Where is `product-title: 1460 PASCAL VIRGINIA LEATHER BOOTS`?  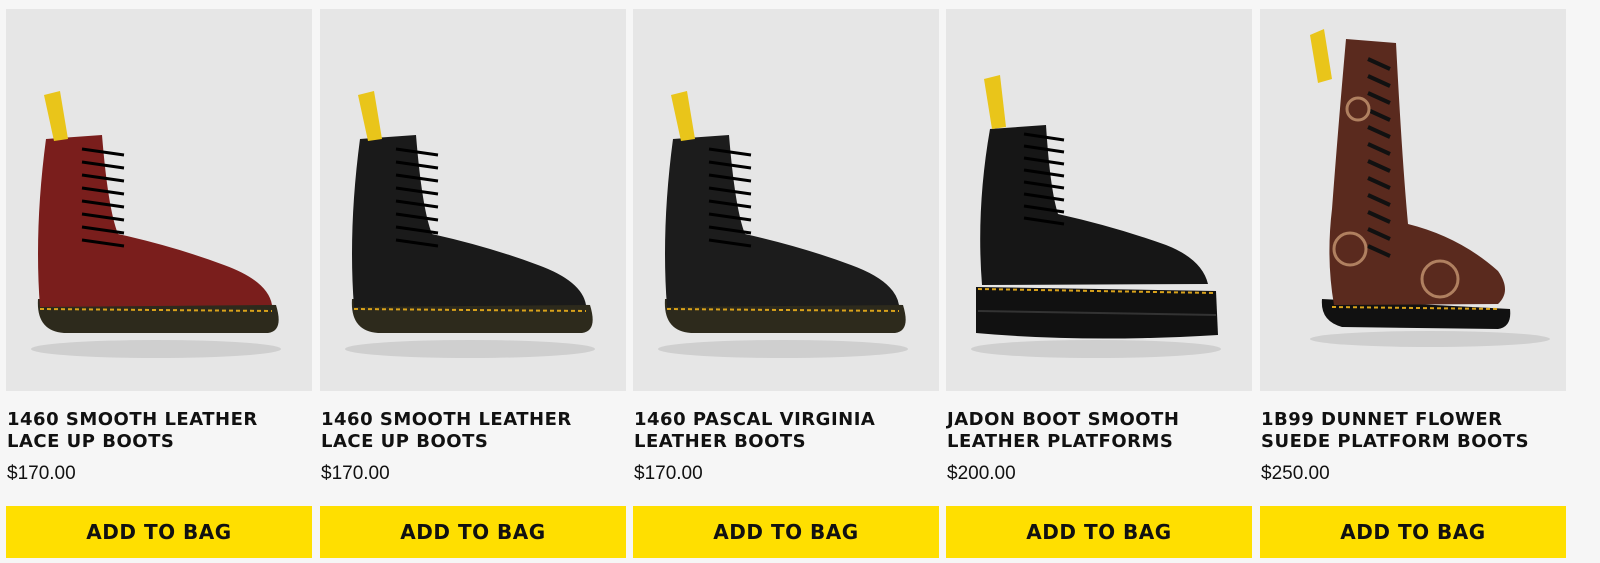
product-title: 1460 PASCAL VIRGINIA LEATHER BOOTS is located at coordinates (784, 431).